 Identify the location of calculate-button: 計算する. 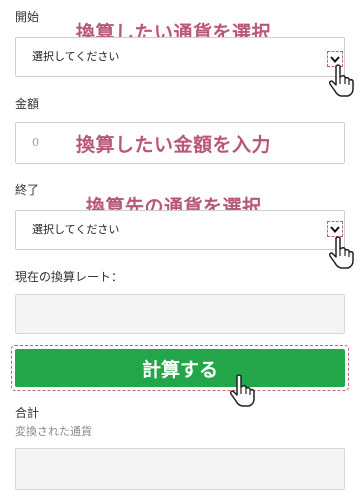
(180, 368).